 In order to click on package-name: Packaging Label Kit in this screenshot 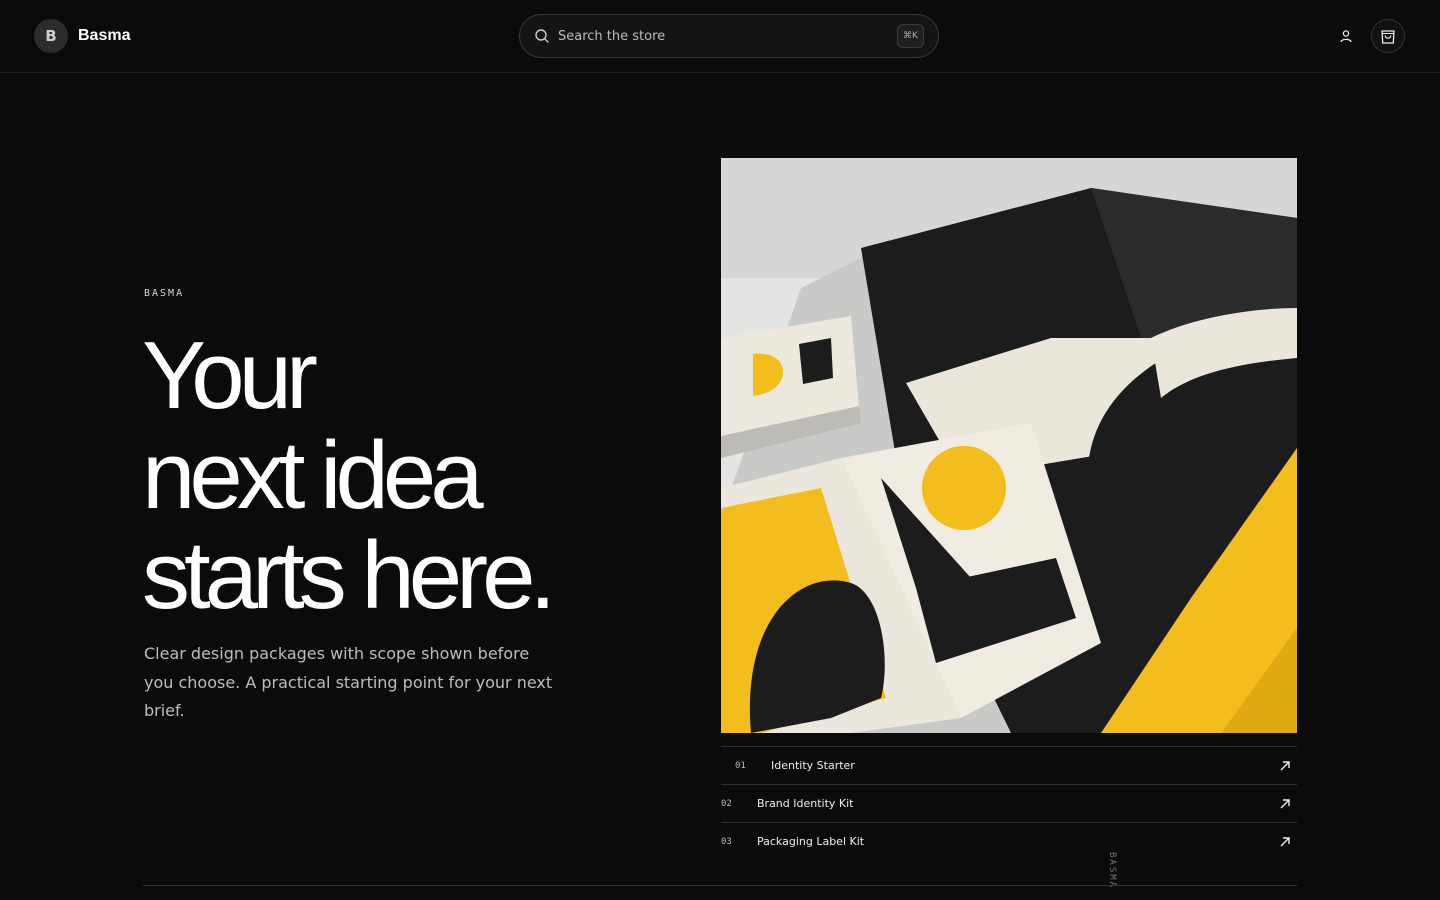, I will do `click(1018, 841)`.